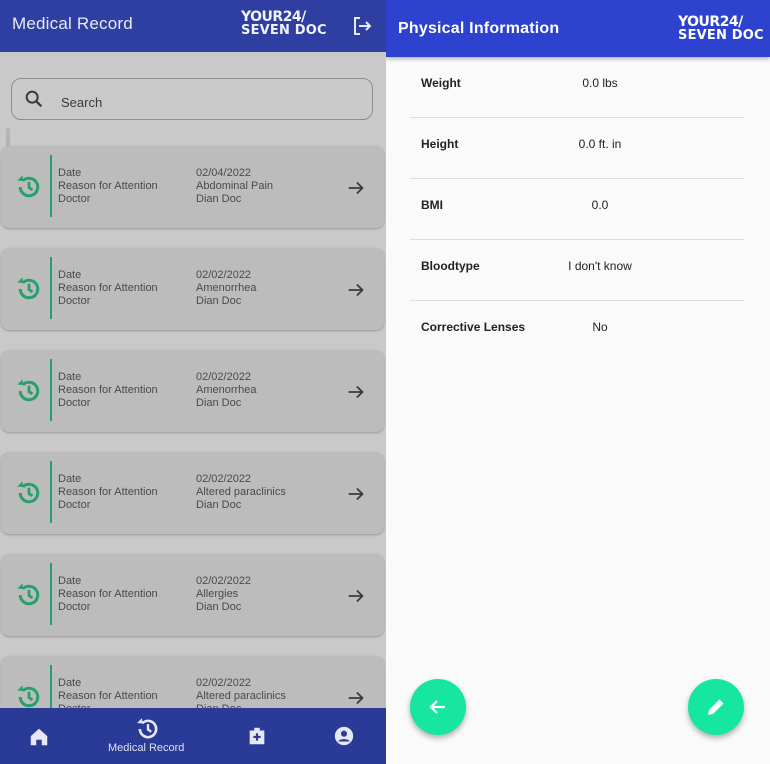 Image resolution: width=770 pixels, height=764 pixels. What do you see at coordinates (473, 327) in the screenshot?
I see `info-label: Corrective Lenses` at bounding box center [473, 327].